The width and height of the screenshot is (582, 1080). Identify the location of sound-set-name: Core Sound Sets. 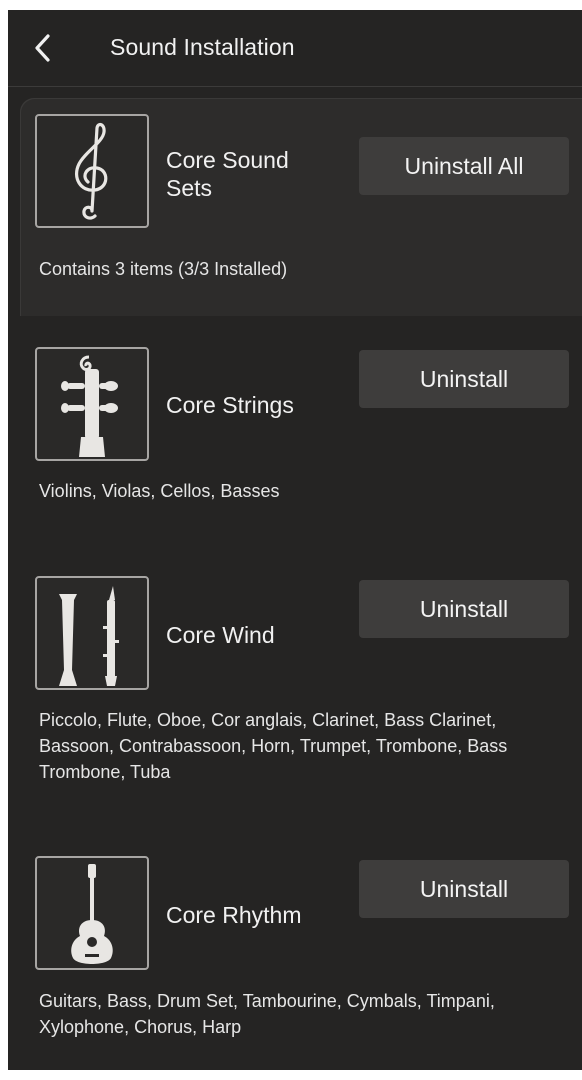
(227, 174).